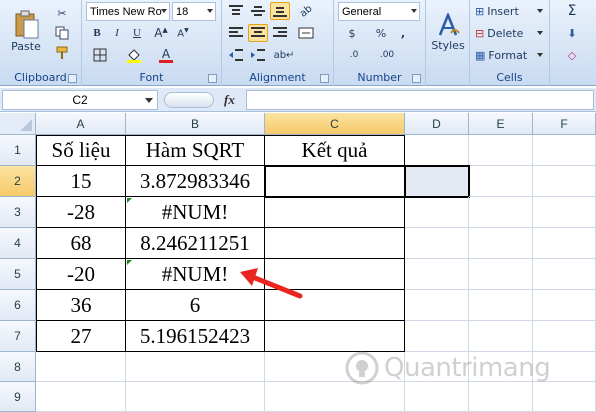 The width and height of the screenshot is (596, 412). I want to click on cell-e3, so click(501, 212).